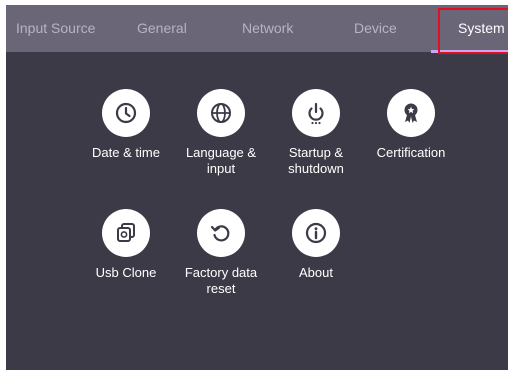 Image resolution: width=513 pixels, height=375 pixels. I want to click on date-time-icon-button, so click(126, 113).